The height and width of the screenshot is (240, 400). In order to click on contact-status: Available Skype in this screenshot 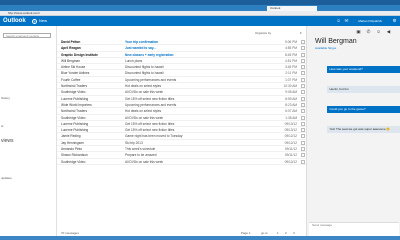, I will do `click(326, 48)`.